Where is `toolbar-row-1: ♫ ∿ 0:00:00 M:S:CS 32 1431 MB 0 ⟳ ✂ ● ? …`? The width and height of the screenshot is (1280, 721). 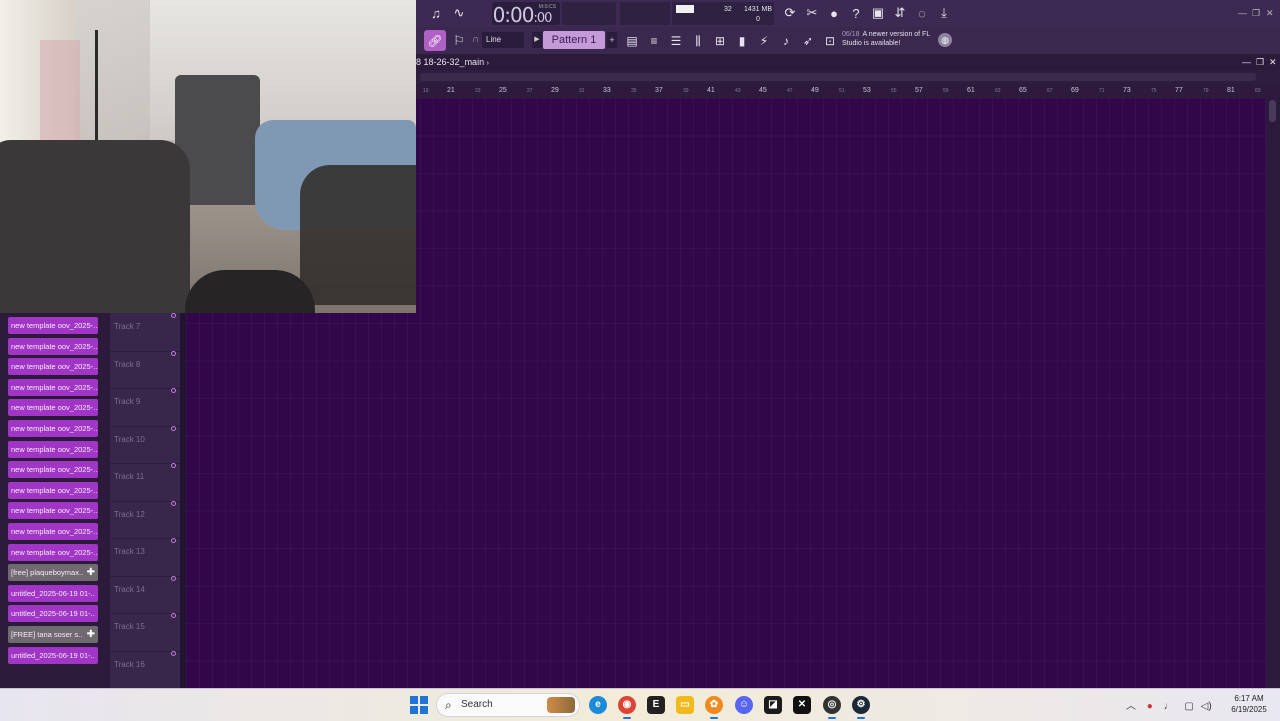
toolbar-row-1: ♫ ∿ 0:00:00 M:S:CS 32 1431 MB 0 ⟳ ✂ ● ? … is located at coordinates (848, 13).